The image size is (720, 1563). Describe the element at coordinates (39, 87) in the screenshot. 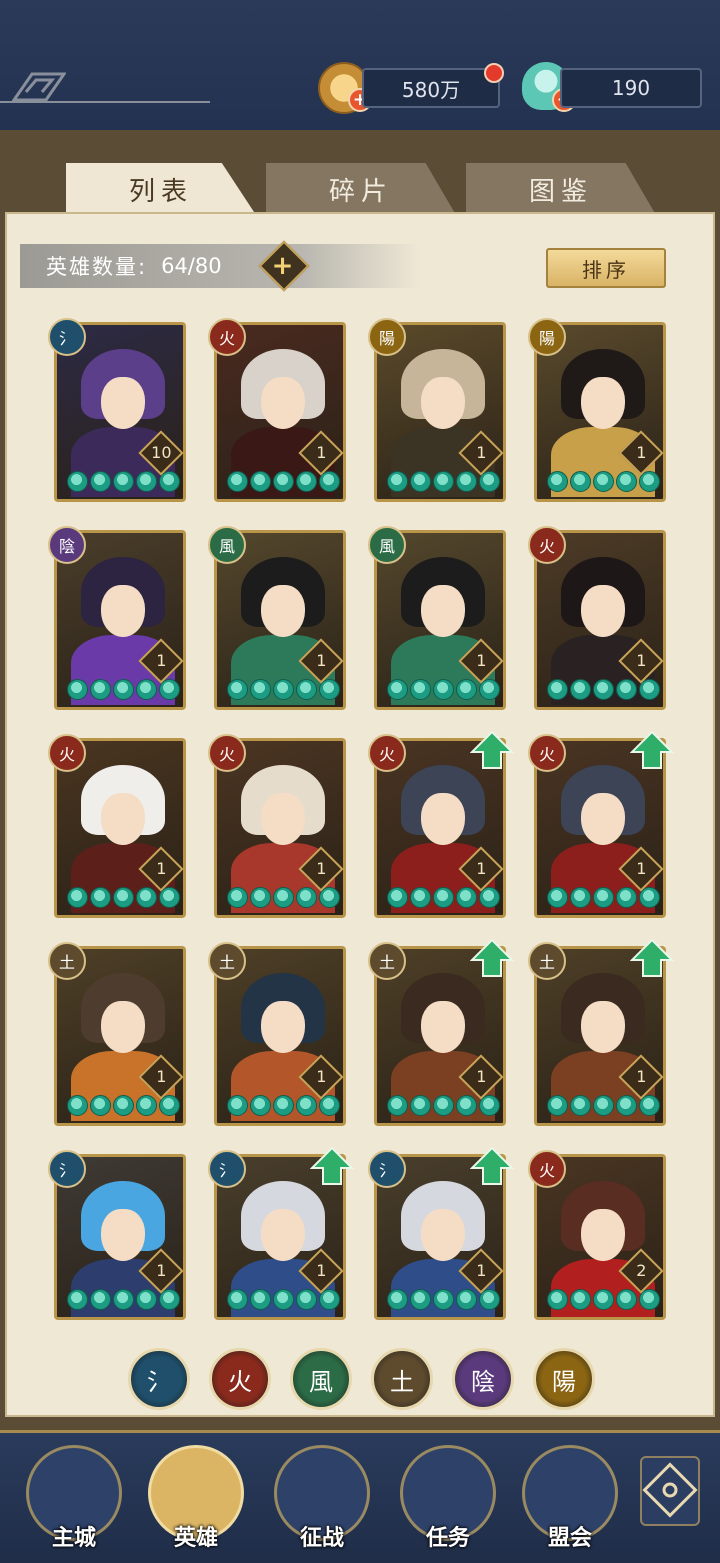

I see `menu-pattern-icon` at that location.